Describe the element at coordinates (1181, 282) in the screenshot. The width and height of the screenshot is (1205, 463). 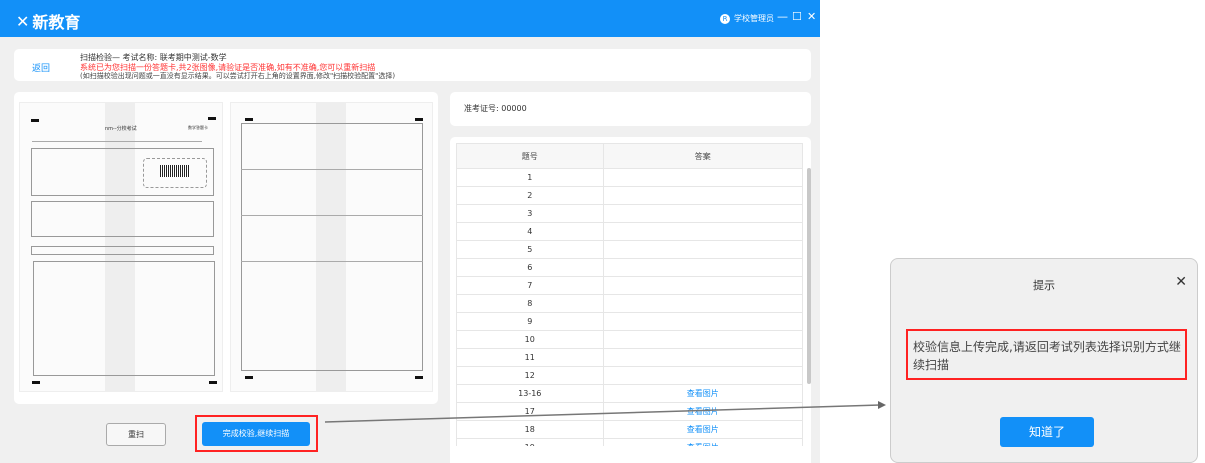
I see `close-icon: ✕` at that location.